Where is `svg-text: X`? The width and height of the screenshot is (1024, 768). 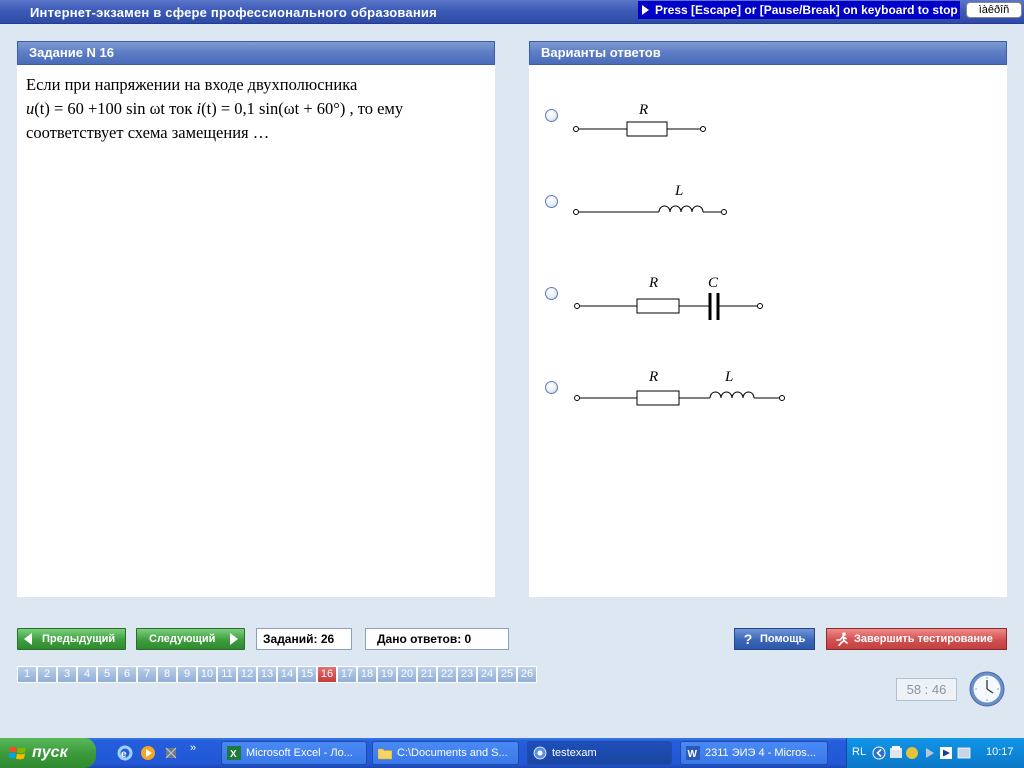 svg-text: X is located at coordinates (233, 754).